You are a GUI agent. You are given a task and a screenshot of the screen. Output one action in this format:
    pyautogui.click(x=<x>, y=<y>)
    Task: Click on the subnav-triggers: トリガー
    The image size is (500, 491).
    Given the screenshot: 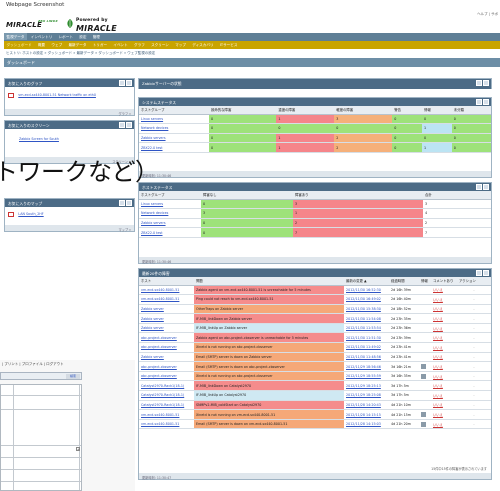 What is the action you would take?
    pyautogui.click(x=99, y=44)
    